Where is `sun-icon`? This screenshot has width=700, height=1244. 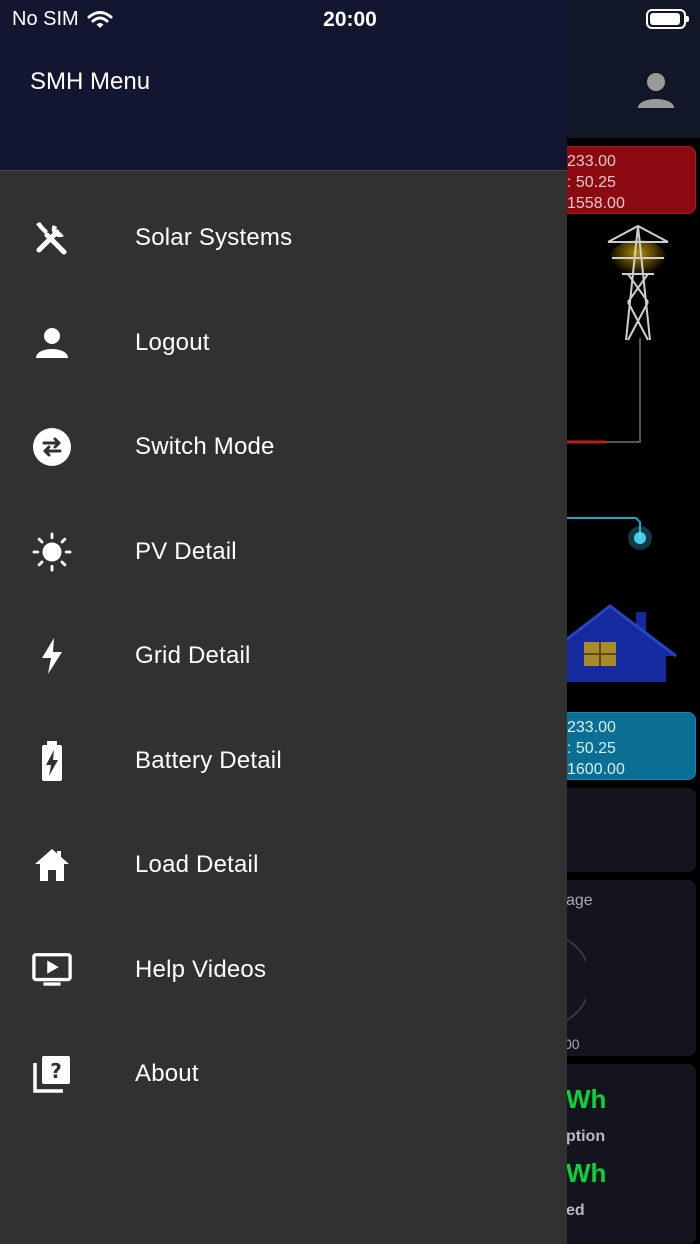 sun-icon is located at coordinates (52, 552).